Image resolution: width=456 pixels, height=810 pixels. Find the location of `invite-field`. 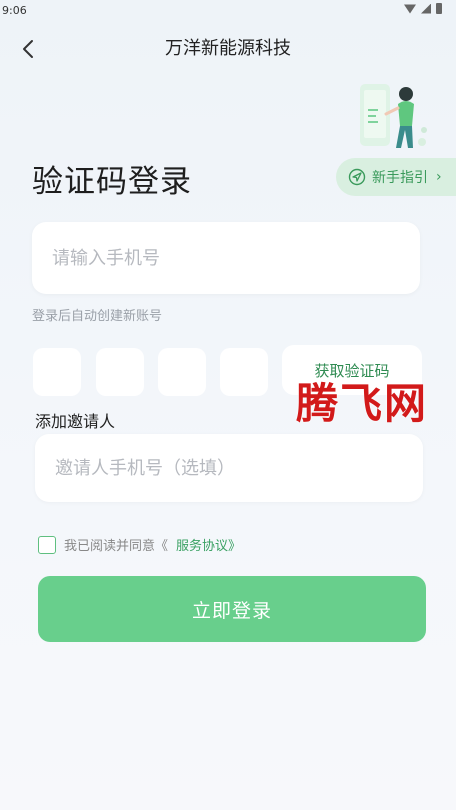

invite-field is located at coordinates (229, 468).